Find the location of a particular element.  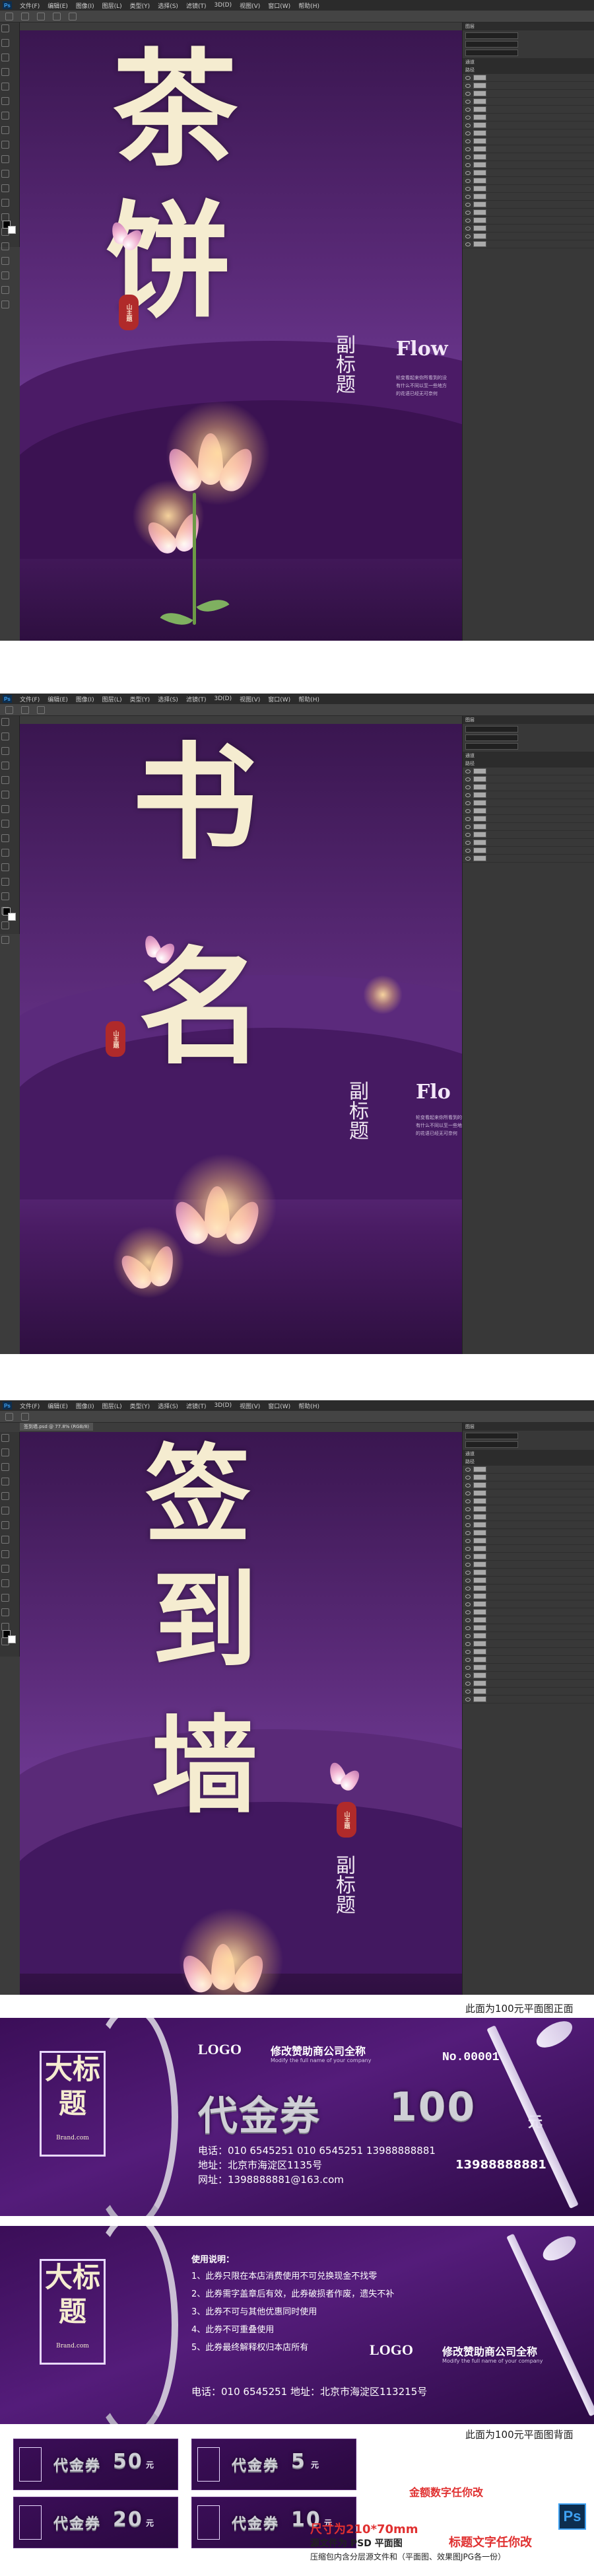

pen-tool is located at coordinates (5, 882).